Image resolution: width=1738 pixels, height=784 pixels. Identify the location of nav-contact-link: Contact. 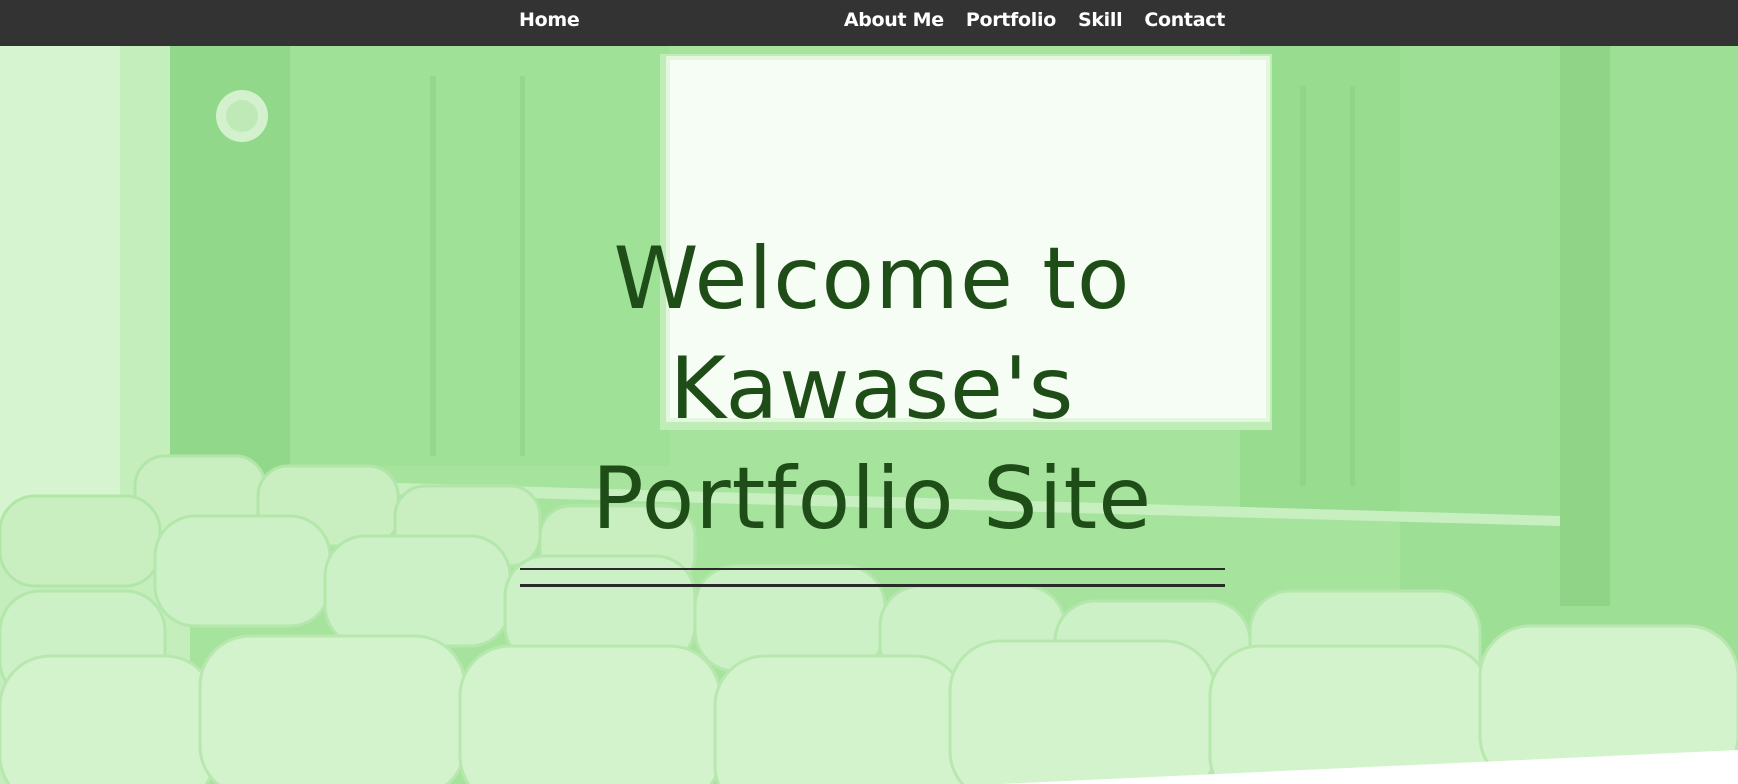
(1184, 20).